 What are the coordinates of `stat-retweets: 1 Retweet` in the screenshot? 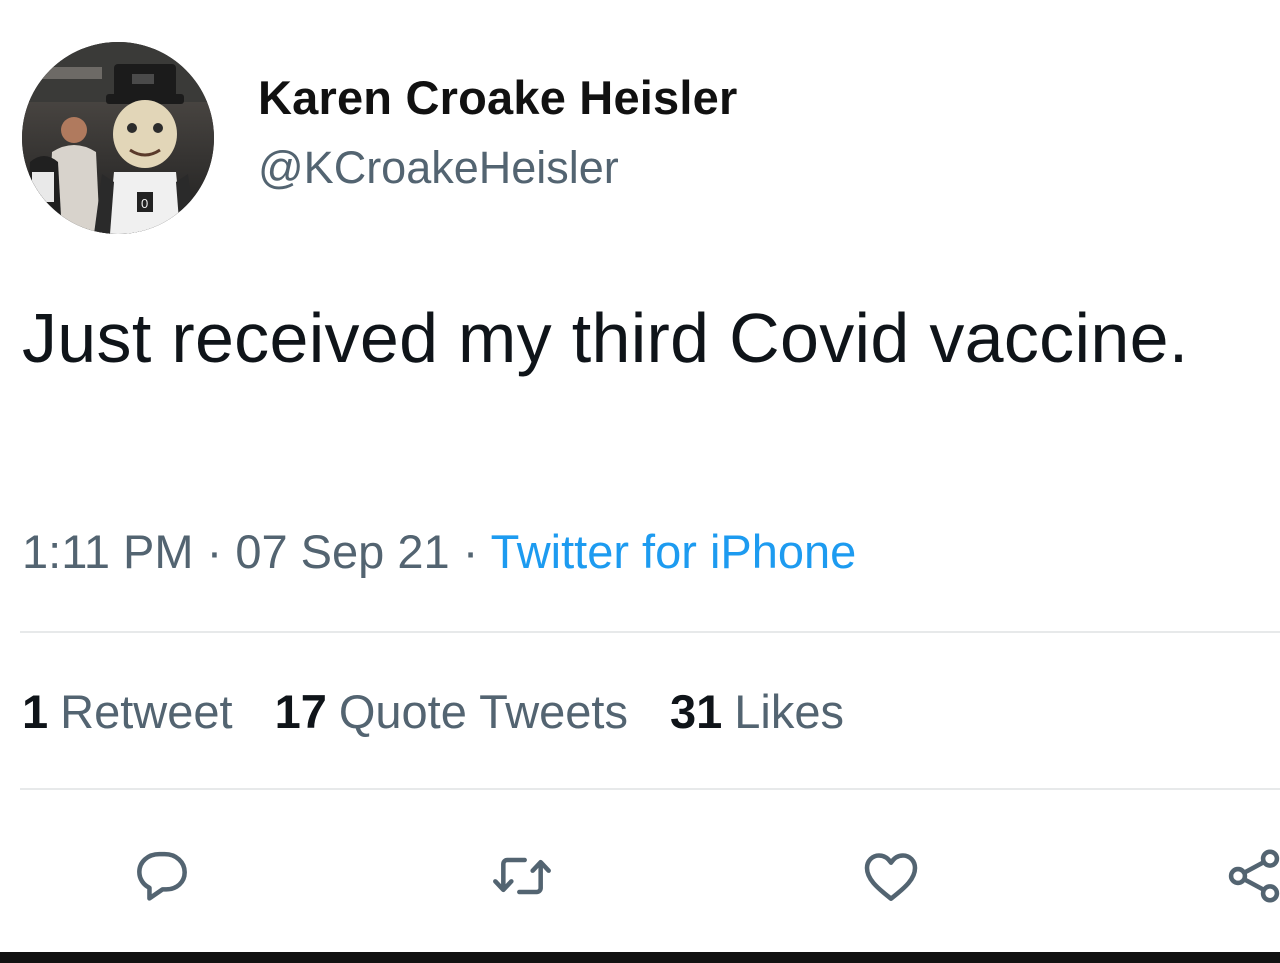 It's located at (127, 712).